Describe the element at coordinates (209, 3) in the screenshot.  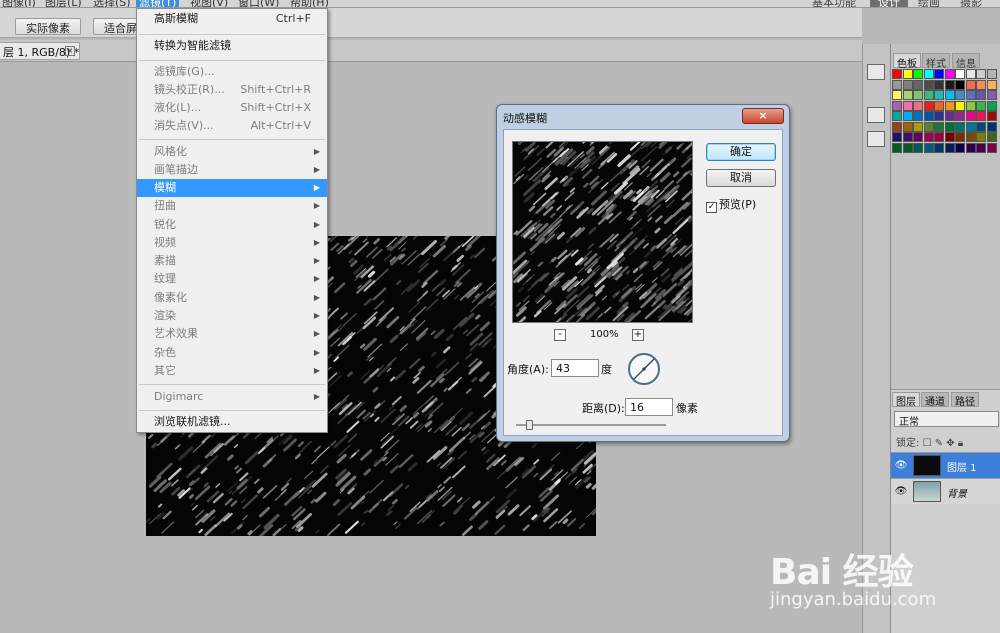
I see `menu-view: 视图(V)` at that location.